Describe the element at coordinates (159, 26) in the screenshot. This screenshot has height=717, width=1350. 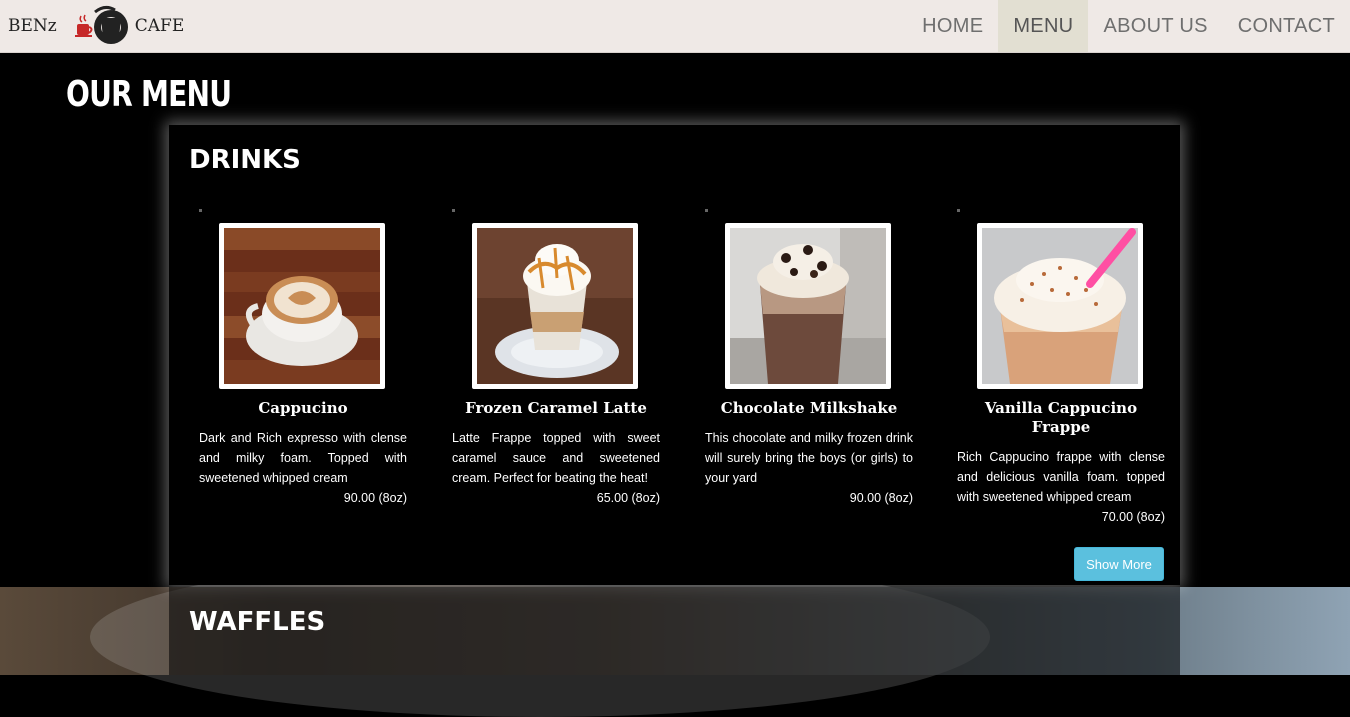
I see `brand-text-right: CAFE` at that location.